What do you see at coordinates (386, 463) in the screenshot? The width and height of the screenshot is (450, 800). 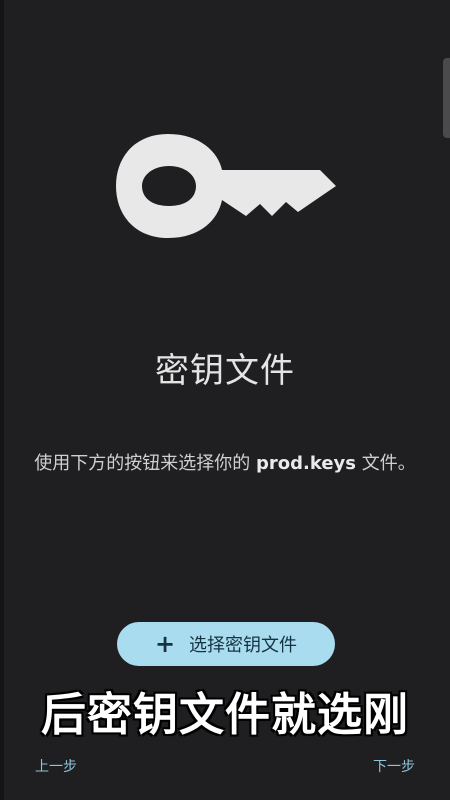 I see `description-text-after: 文件。` at bounding box center [386, 463].